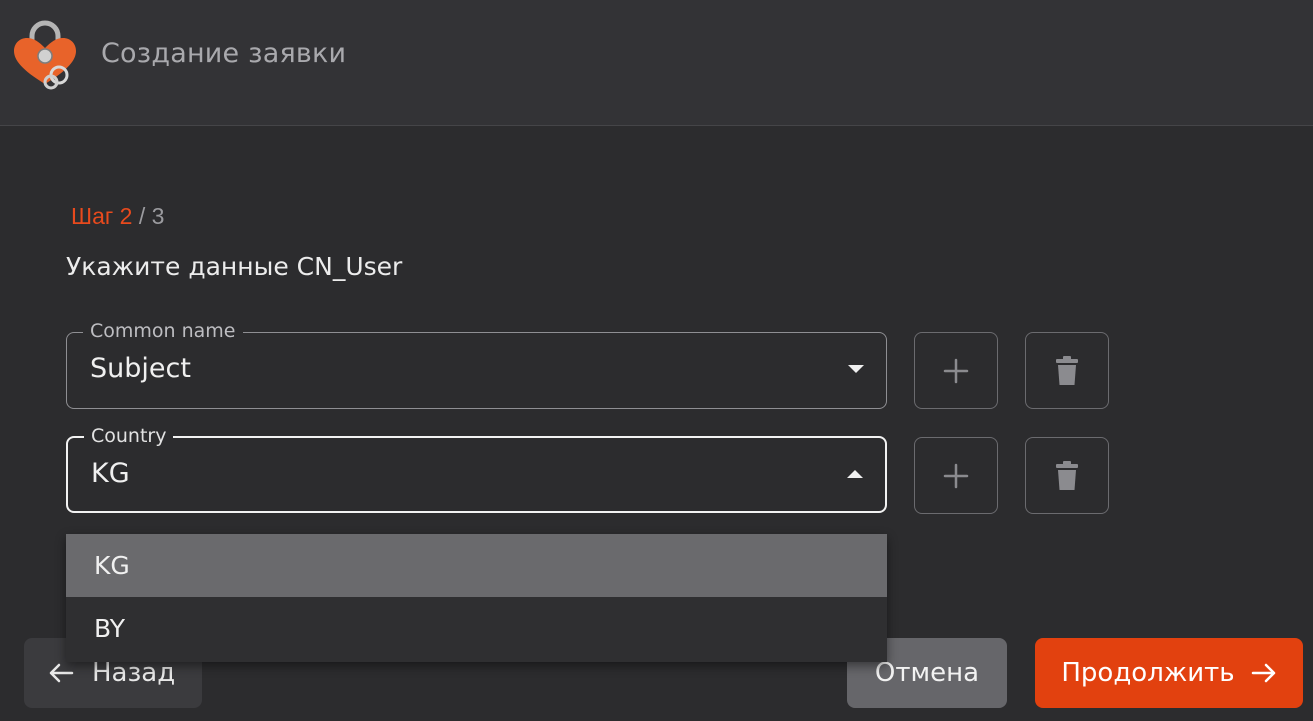 Image resolution: width=1313 pixels, height=721 pixels. Describe the element at coordinates (927, 673) in the screenshot. I see `cancel-button-label: Отмена` at that location.